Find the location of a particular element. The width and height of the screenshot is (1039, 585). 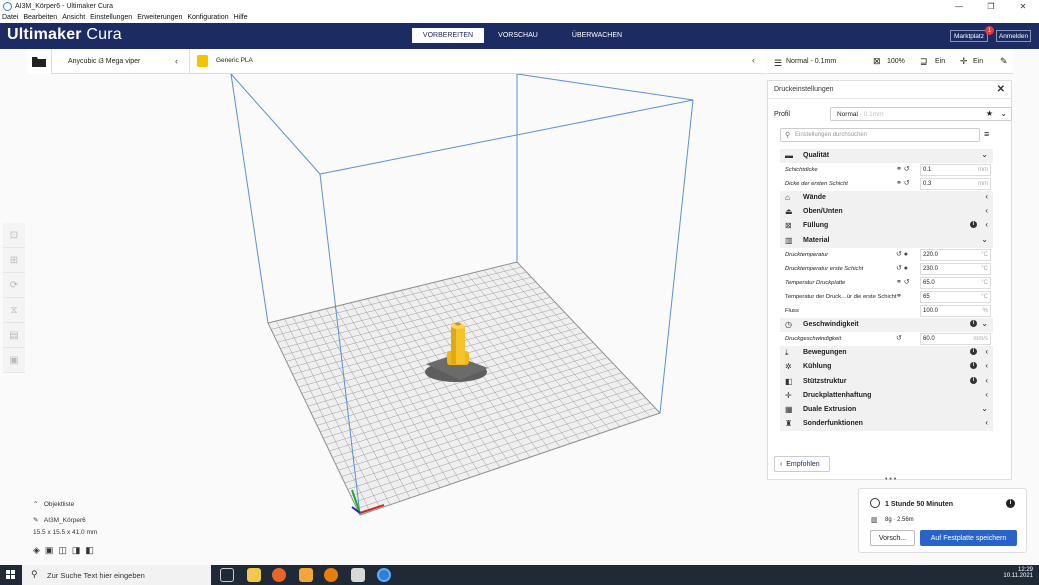

support-blocker-icon: ▣ is located at coordinates (14, 360).